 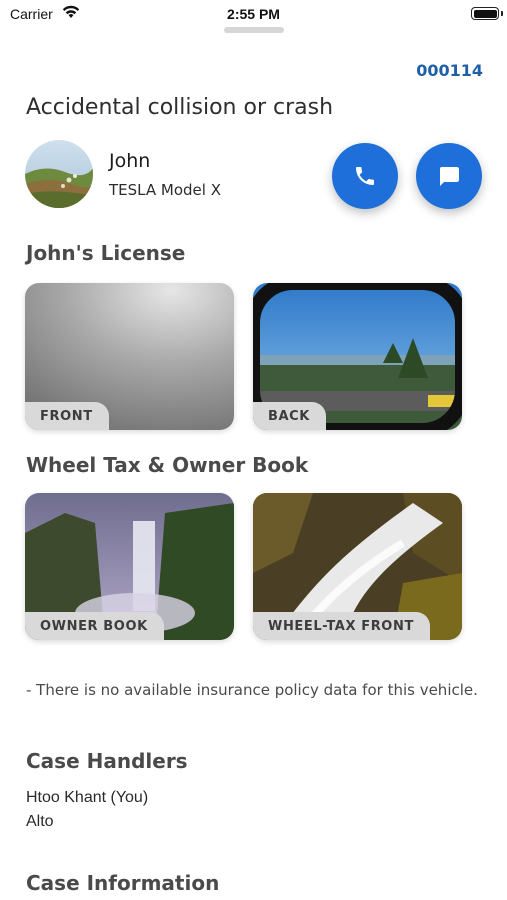 What do you see at coordinates (357, 566) in the screenshot?
I see `wheel-tax-front-card: WHEEL-TAX FRONT` at bounding box center [357, 566].